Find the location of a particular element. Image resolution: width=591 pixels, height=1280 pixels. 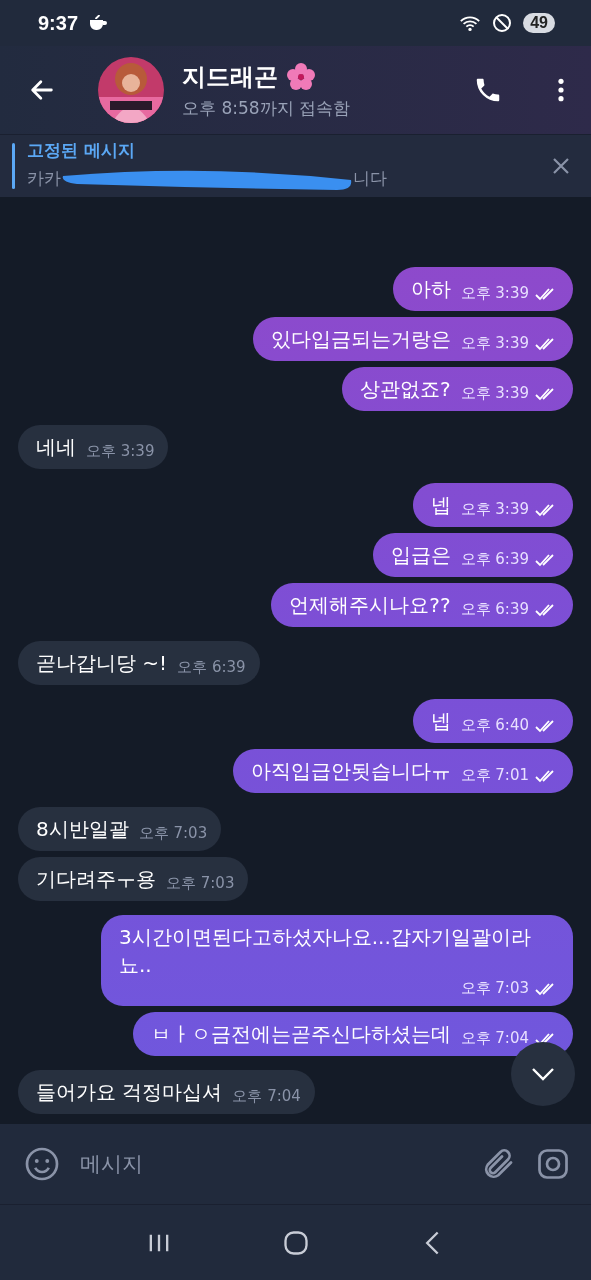

message-text: 언제해주시나요?? is located at coordinates (370, 605).